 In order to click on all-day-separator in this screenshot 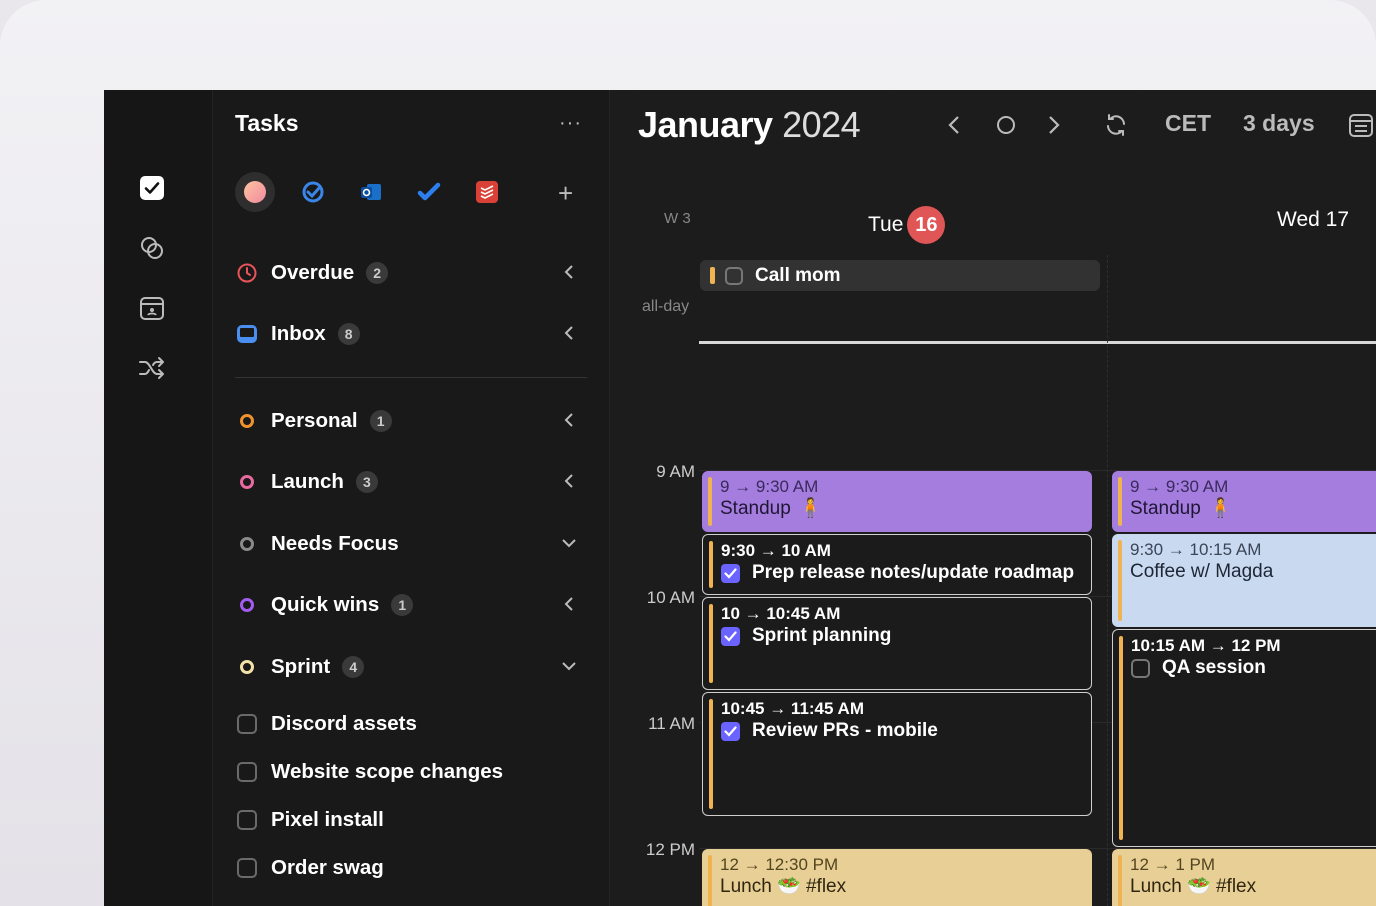, I will do `click(1037, 342)`.